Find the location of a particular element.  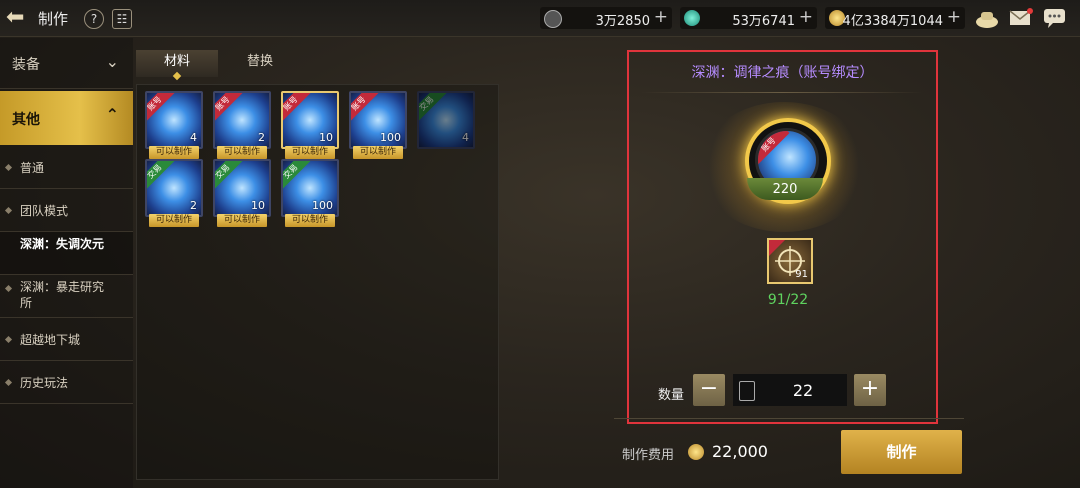

blue-orb-icon: 账号 2 is located at coordinates (242, 120).